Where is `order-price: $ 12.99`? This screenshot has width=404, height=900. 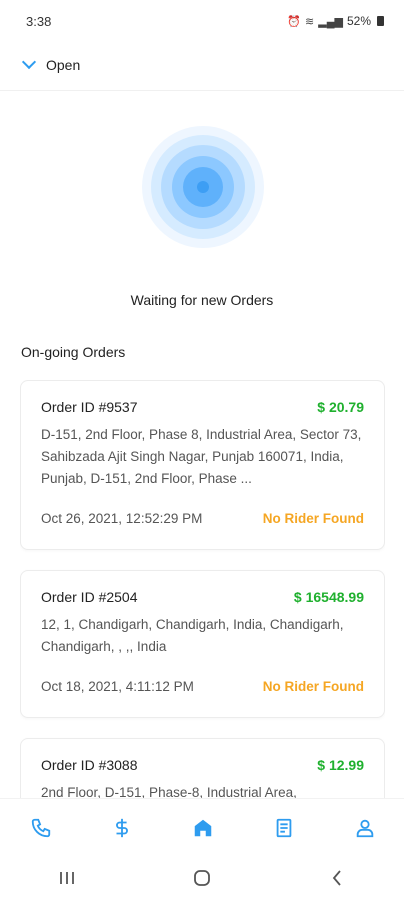
order-price: $ 12.99 is located at coordinates (340, 765).